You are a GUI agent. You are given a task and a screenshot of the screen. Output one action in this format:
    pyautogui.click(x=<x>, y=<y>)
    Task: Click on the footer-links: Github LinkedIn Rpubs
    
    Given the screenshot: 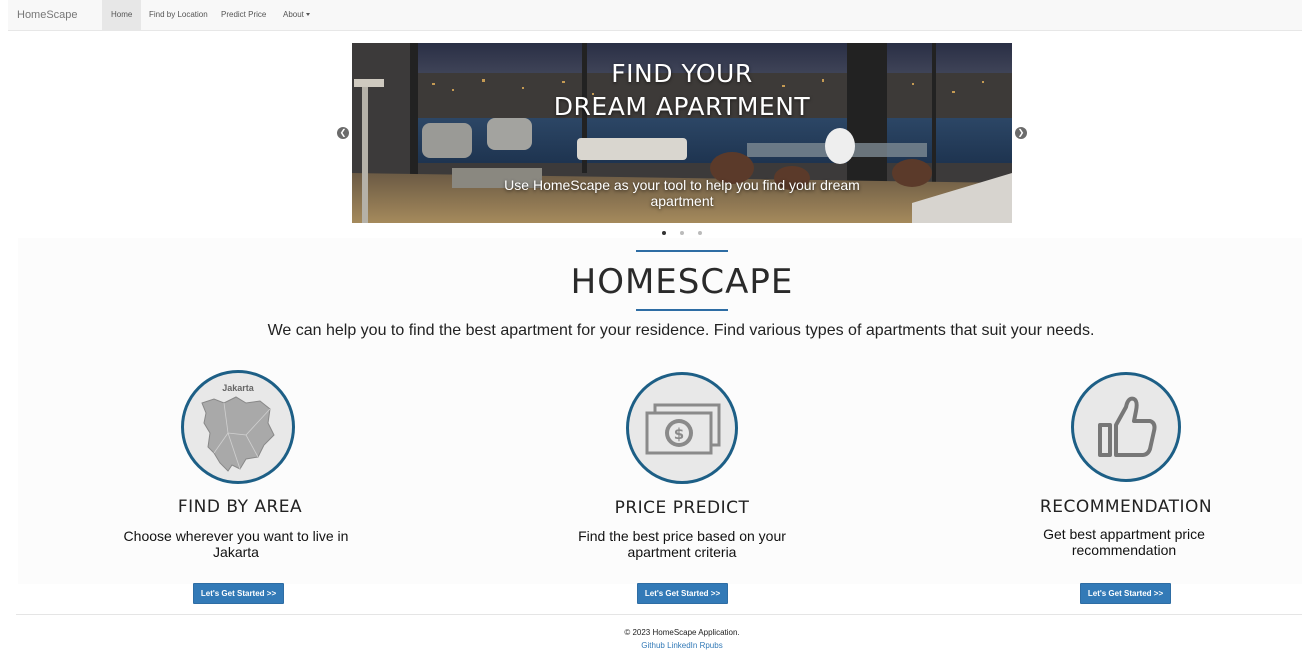 What is the action you would take?
    pyautogui.click(x=651, y=645)
    